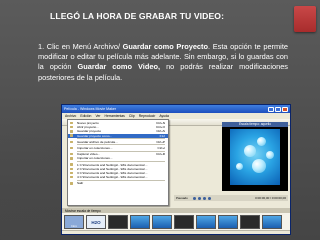  What do you see at coordinates (85, 116) in the screenshot?
I see `menu-edición: Edición` at bounding box center [85, 116].